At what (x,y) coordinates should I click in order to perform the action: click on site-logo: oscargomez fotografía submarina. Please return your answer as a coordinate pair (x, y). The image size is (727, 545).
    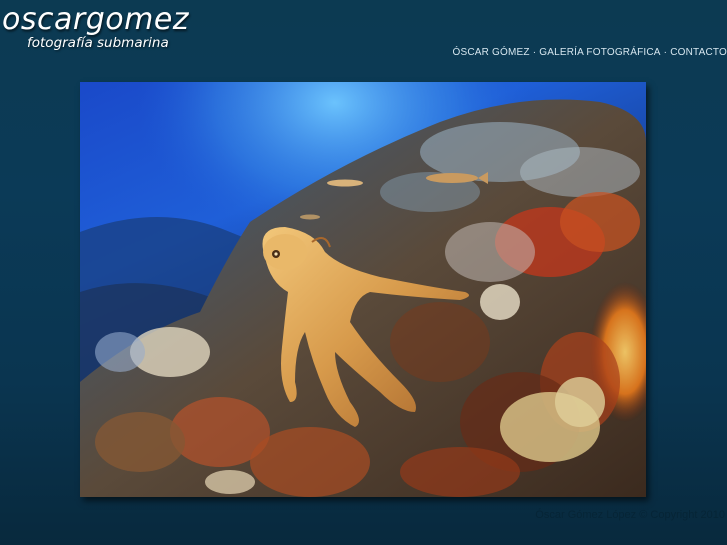
    Looking at the image, I should click on (96, 26).